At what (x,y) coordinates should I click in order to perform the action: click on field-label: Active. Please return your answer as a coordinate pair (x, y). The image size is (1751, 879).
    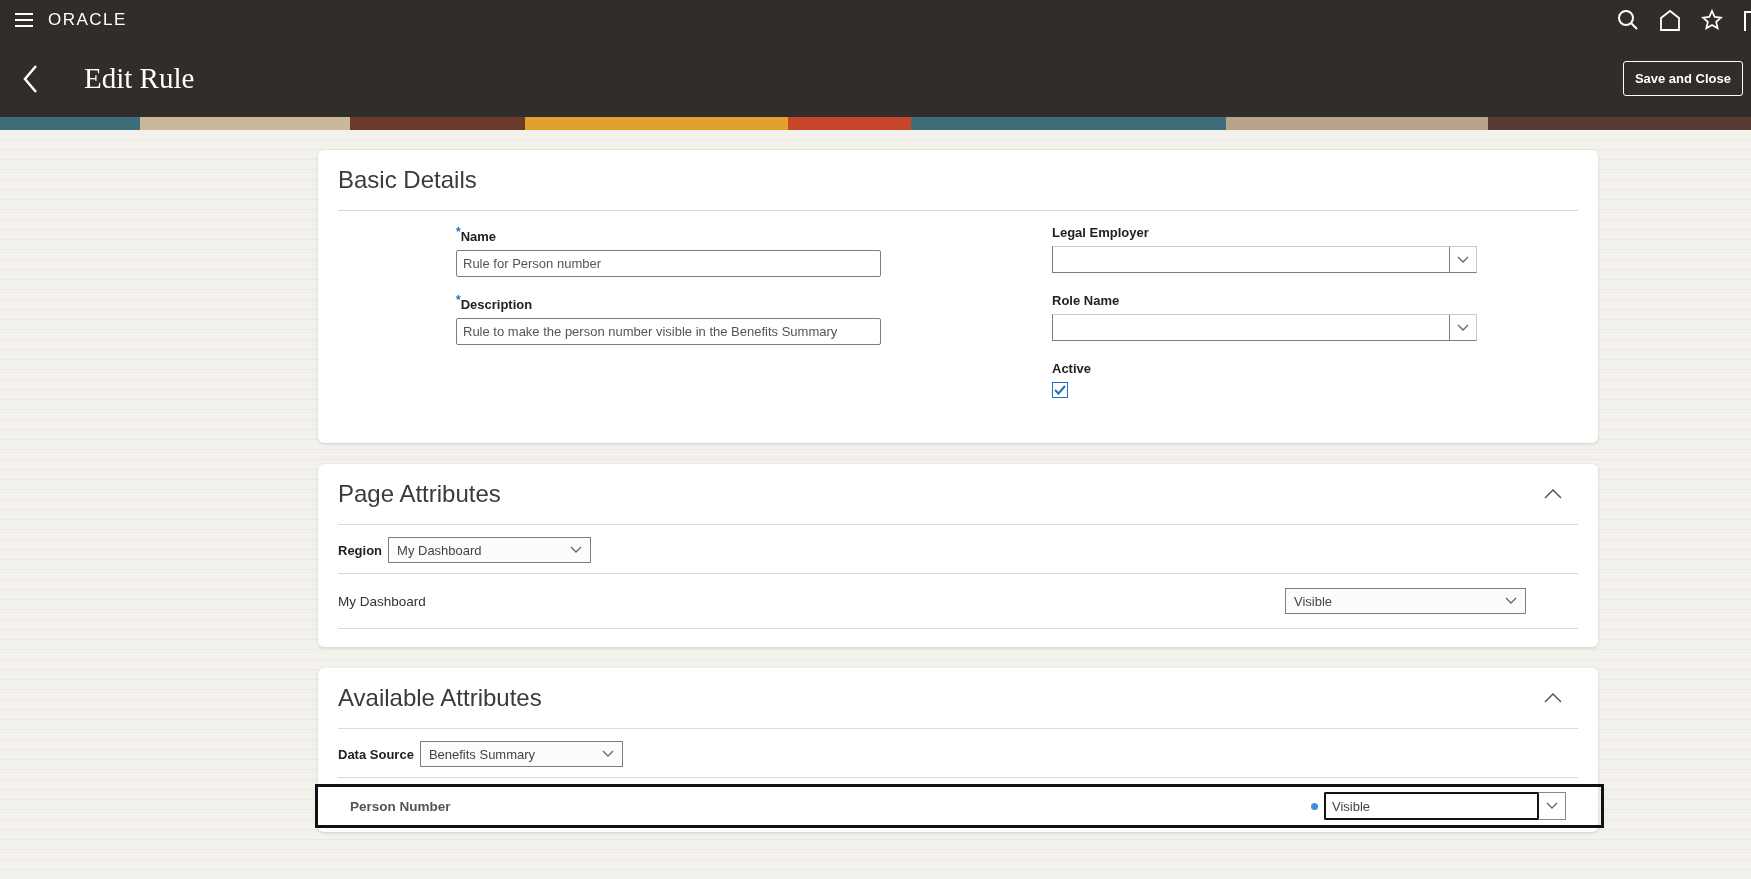
    Looking at the image, I should click on (1072, 368).